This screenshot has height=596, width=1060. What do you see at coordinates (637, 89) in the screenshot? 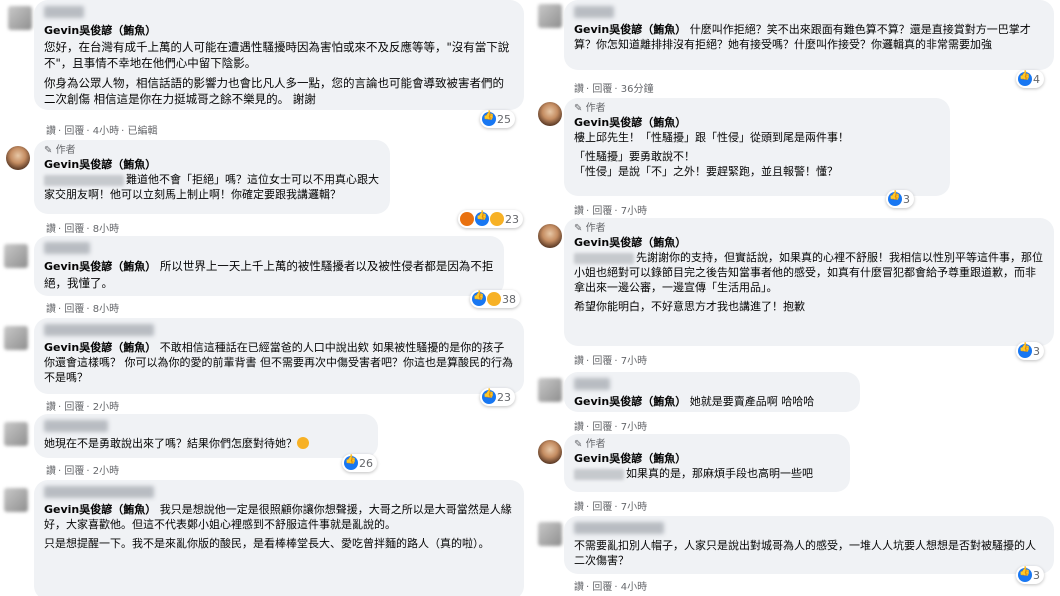
I see `timestamp: 36分鐘` at bounding box center [637, 89].